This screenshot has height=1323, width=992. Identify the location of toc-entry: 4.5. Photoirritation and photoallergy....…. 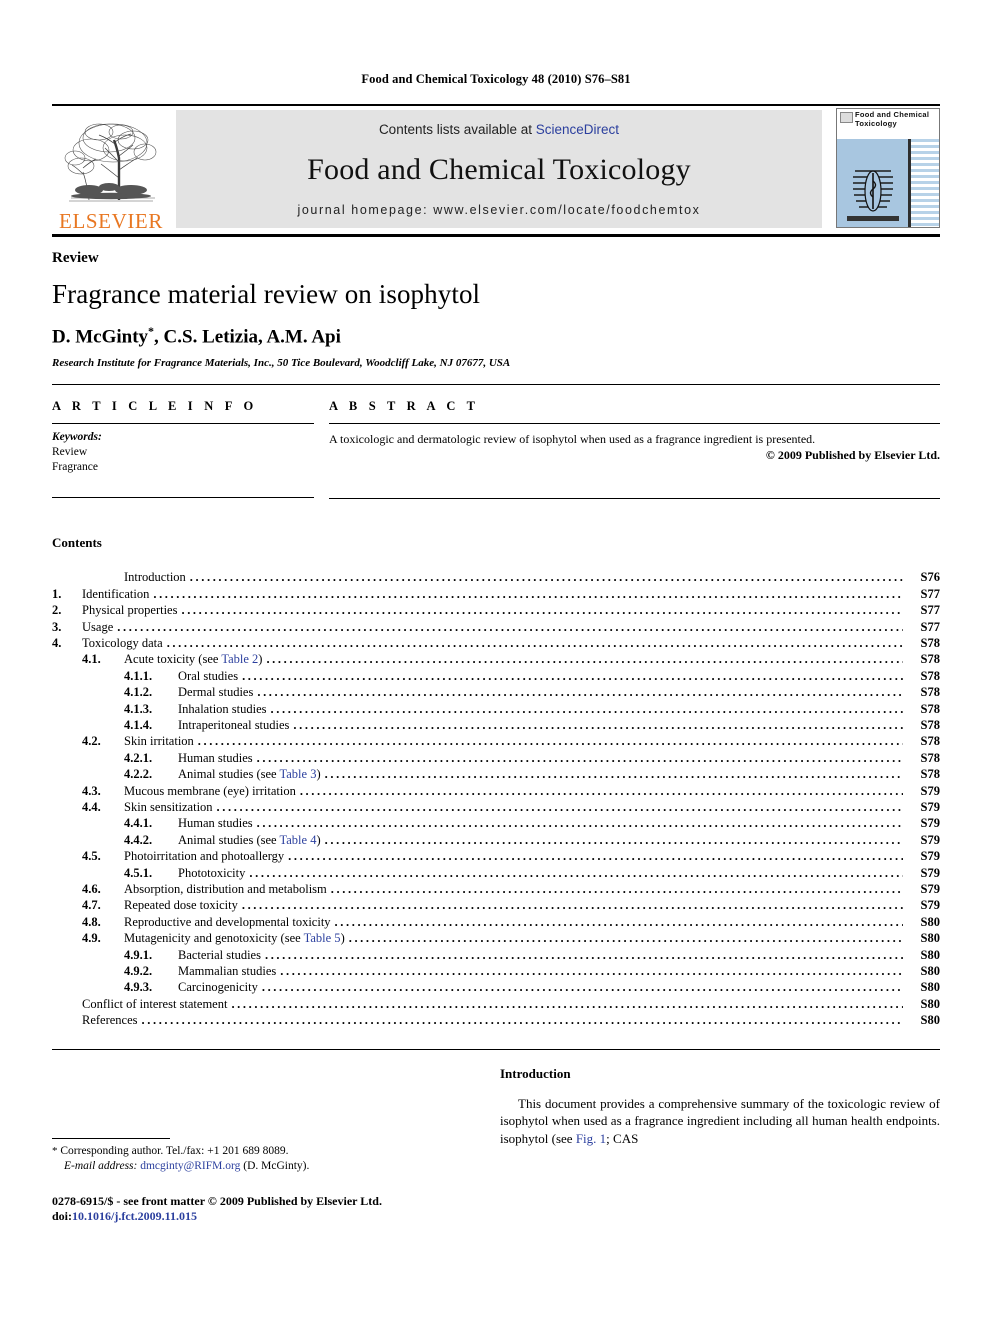
(496, 856).